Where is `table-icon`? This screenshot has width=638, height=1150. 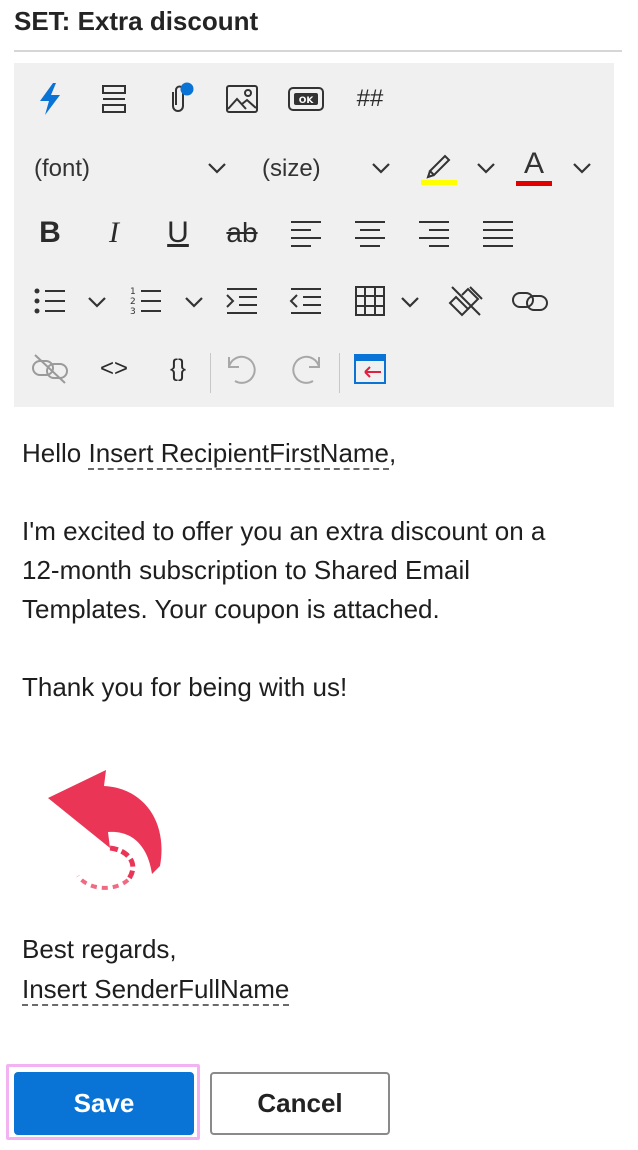
table-icon is located at coordinates (370, 301).